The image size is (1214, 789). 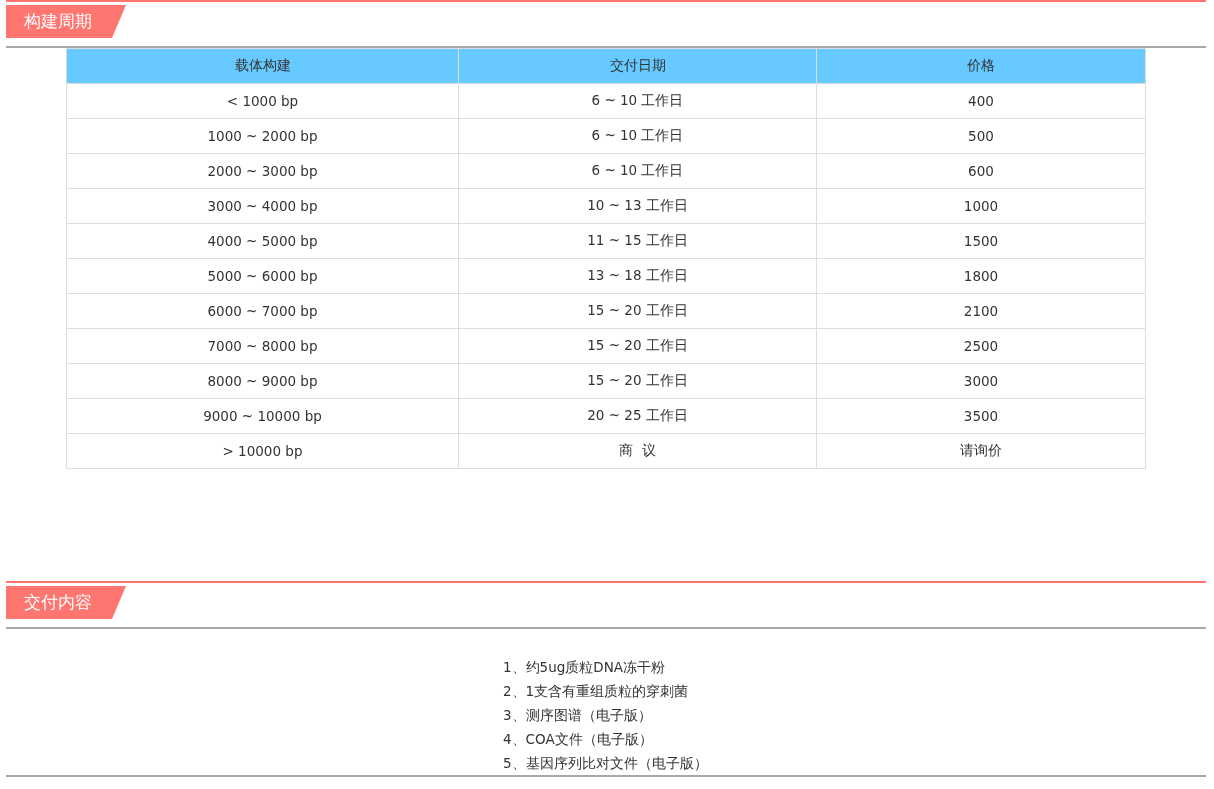 I want to click on table-cell: > 10000 bp, so click(x=262, y=451).